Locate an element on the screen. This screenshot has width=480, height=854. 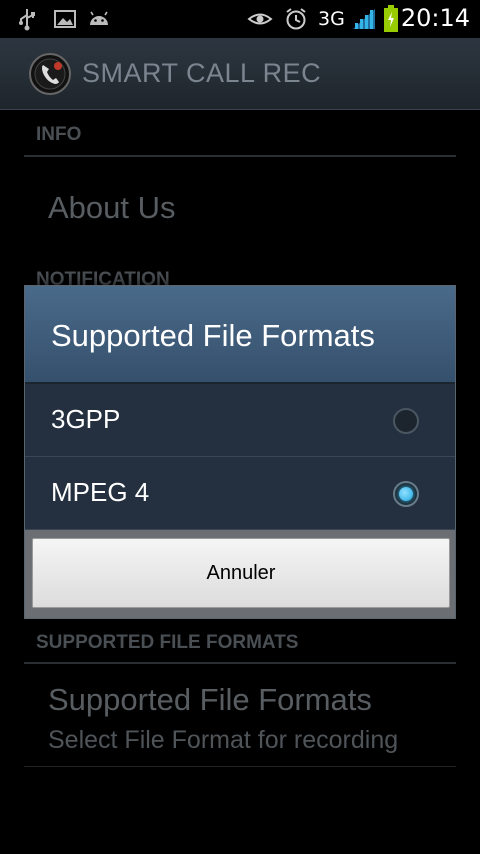
radio-mpeg4 is located at coordinates (406, 494).